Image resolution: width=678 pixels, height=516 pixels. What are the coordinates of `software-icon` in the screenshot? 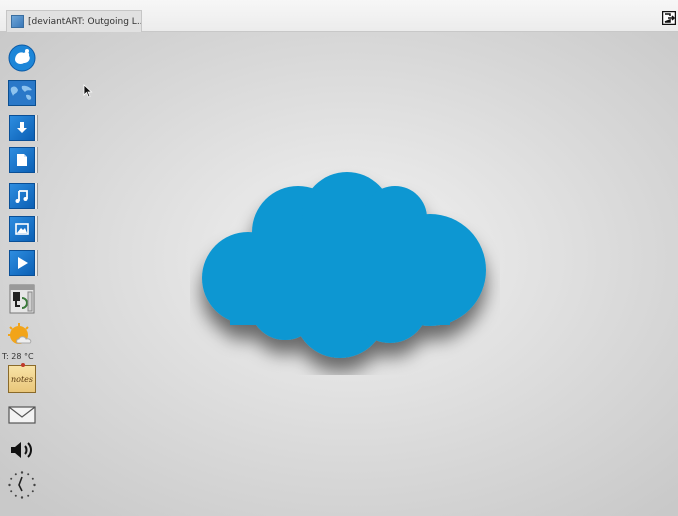 It's located at (22, 299).